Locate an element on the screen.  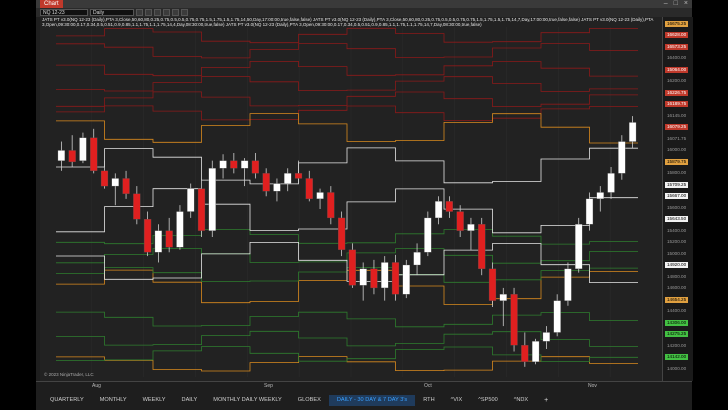
price-label: 15200.00 is located at coordinates (677, 242).